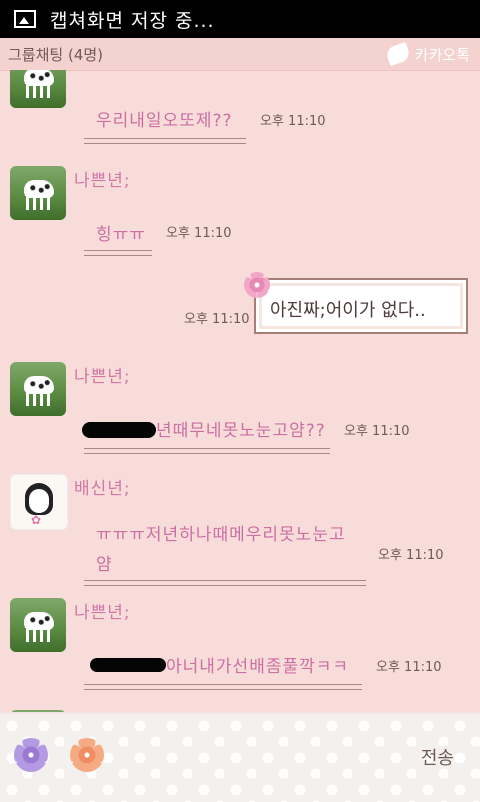  I want to click on emoticon-button, so click(31, 755).